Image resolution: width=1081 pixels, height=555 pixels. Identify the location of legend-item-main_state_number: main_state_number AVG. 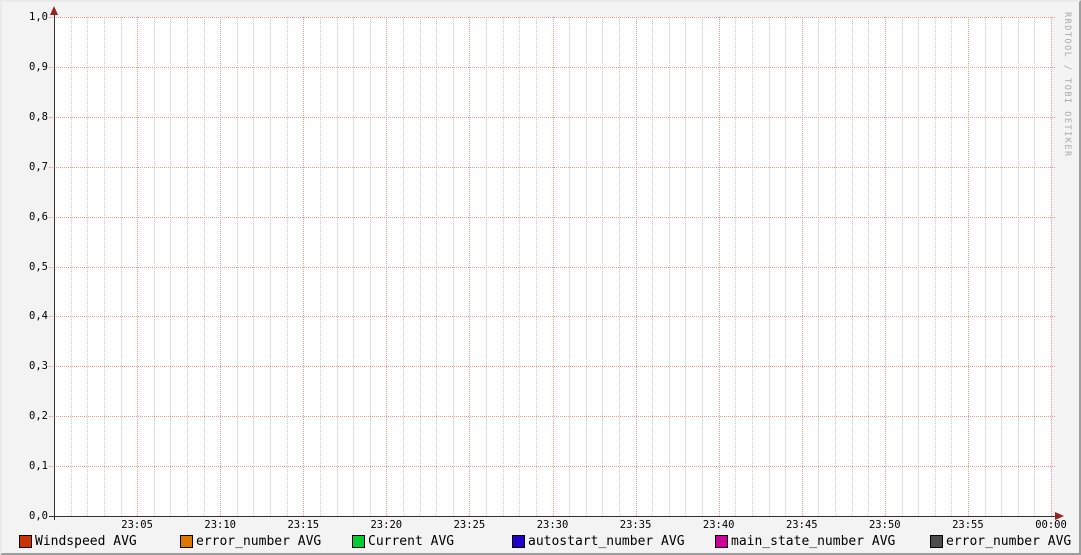
(805, 541).